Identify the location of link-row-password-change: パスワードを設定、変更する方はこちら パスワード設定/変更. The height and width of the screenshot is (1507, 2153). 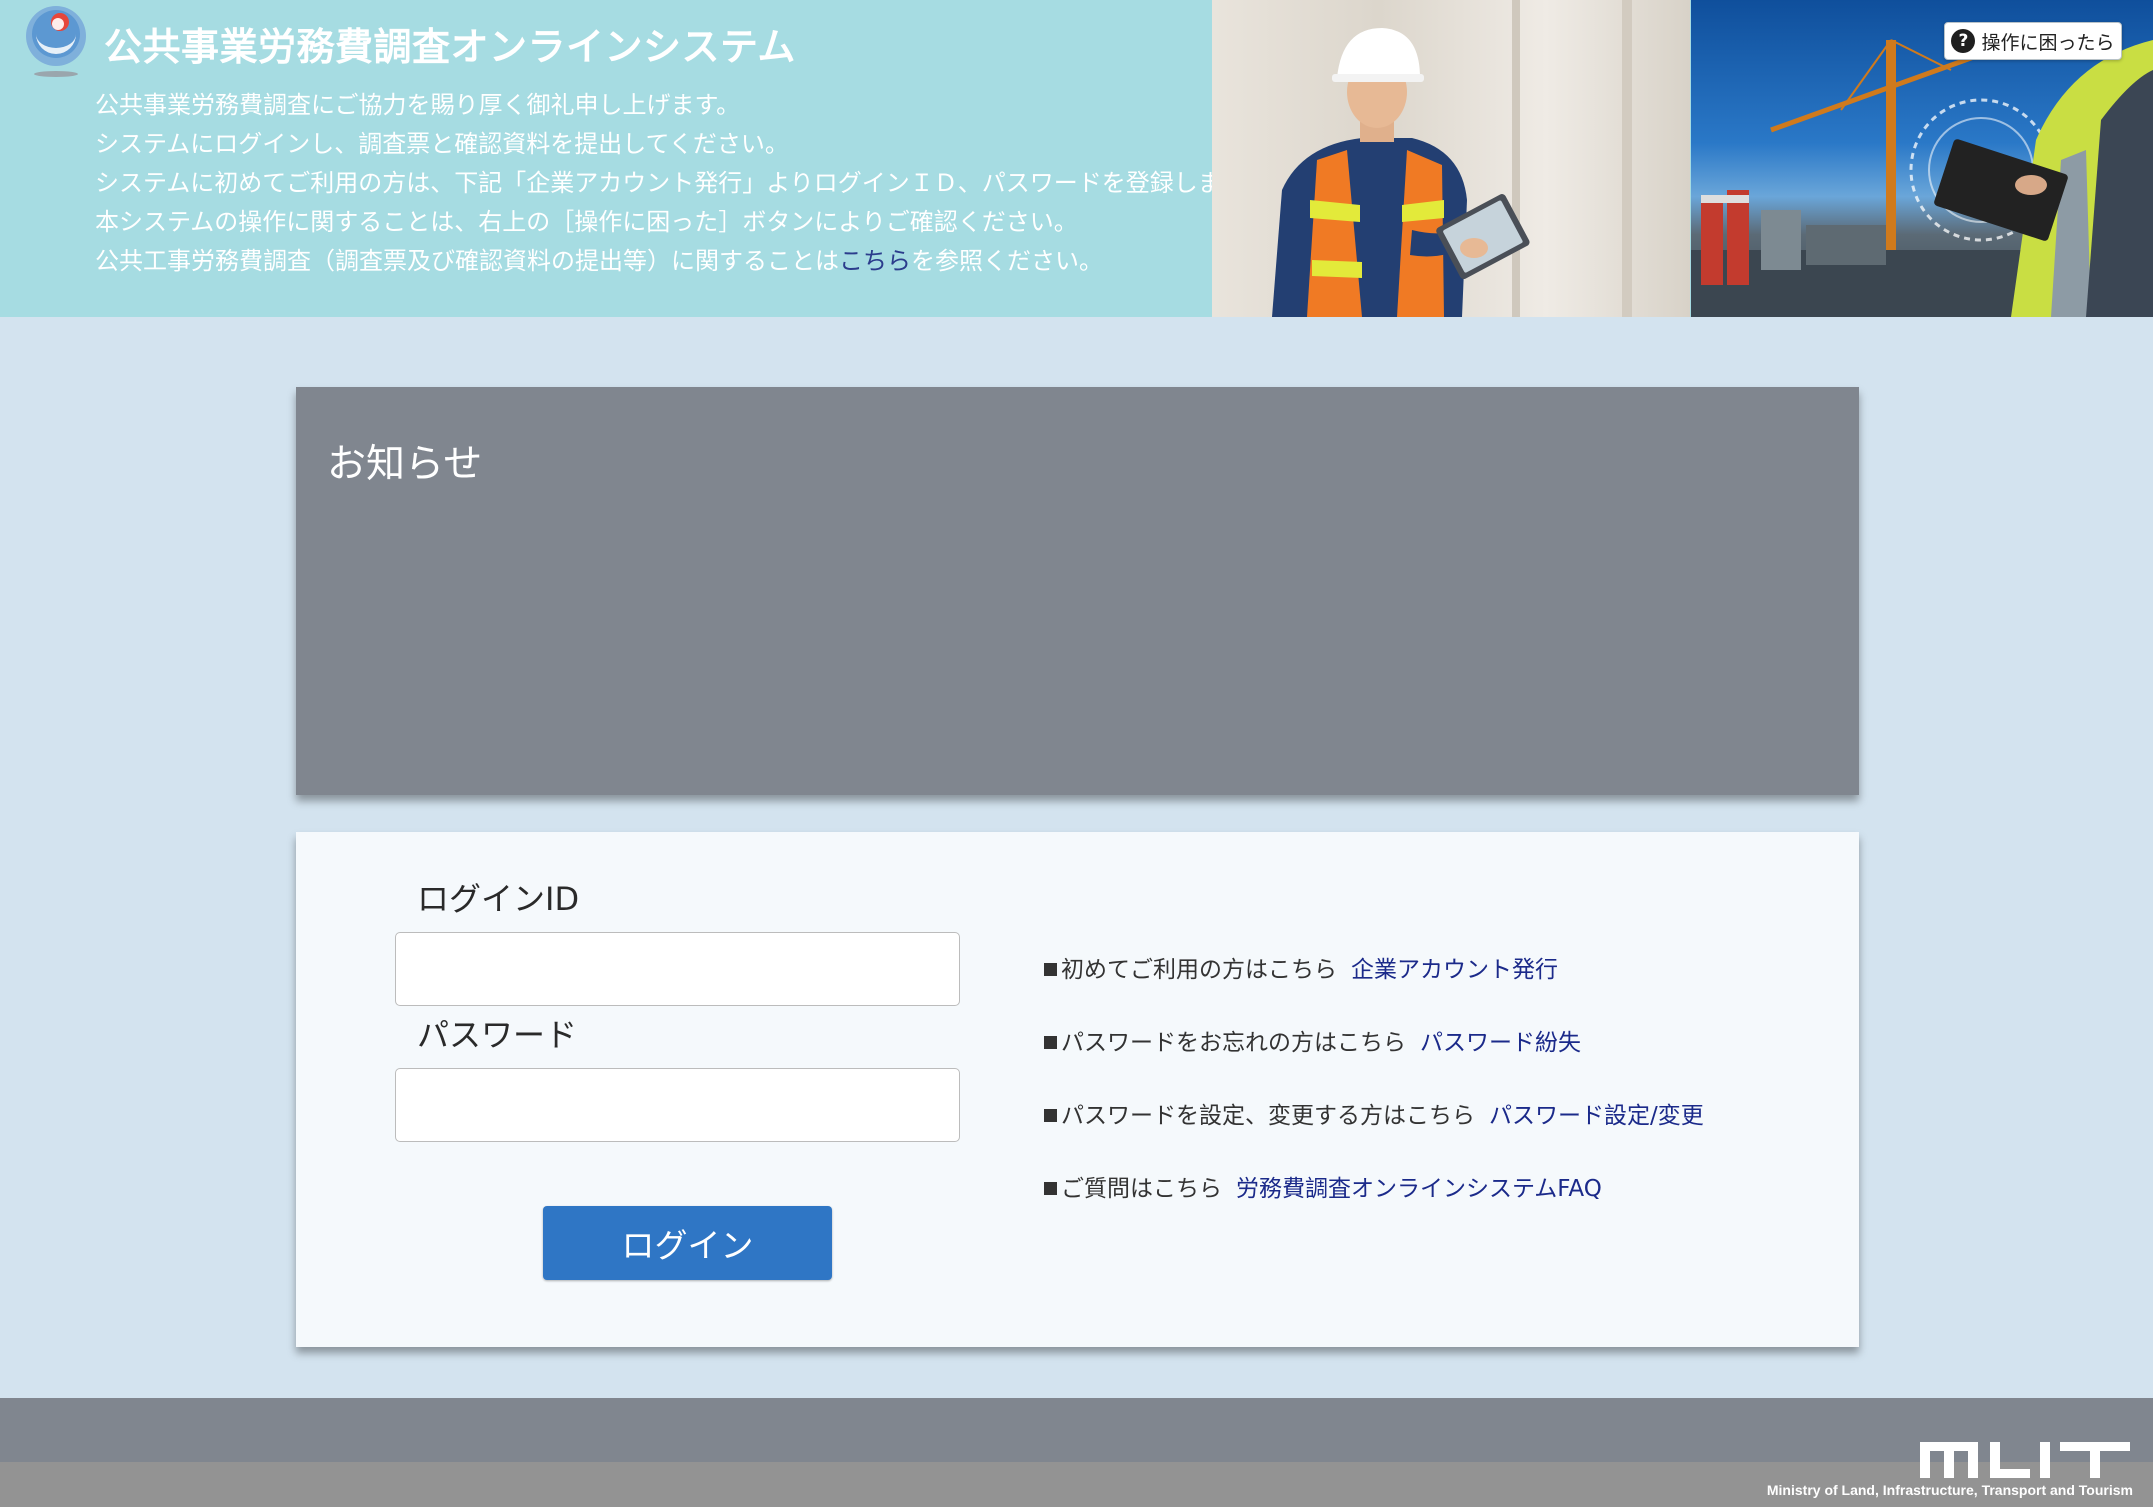
(1374, 1113).